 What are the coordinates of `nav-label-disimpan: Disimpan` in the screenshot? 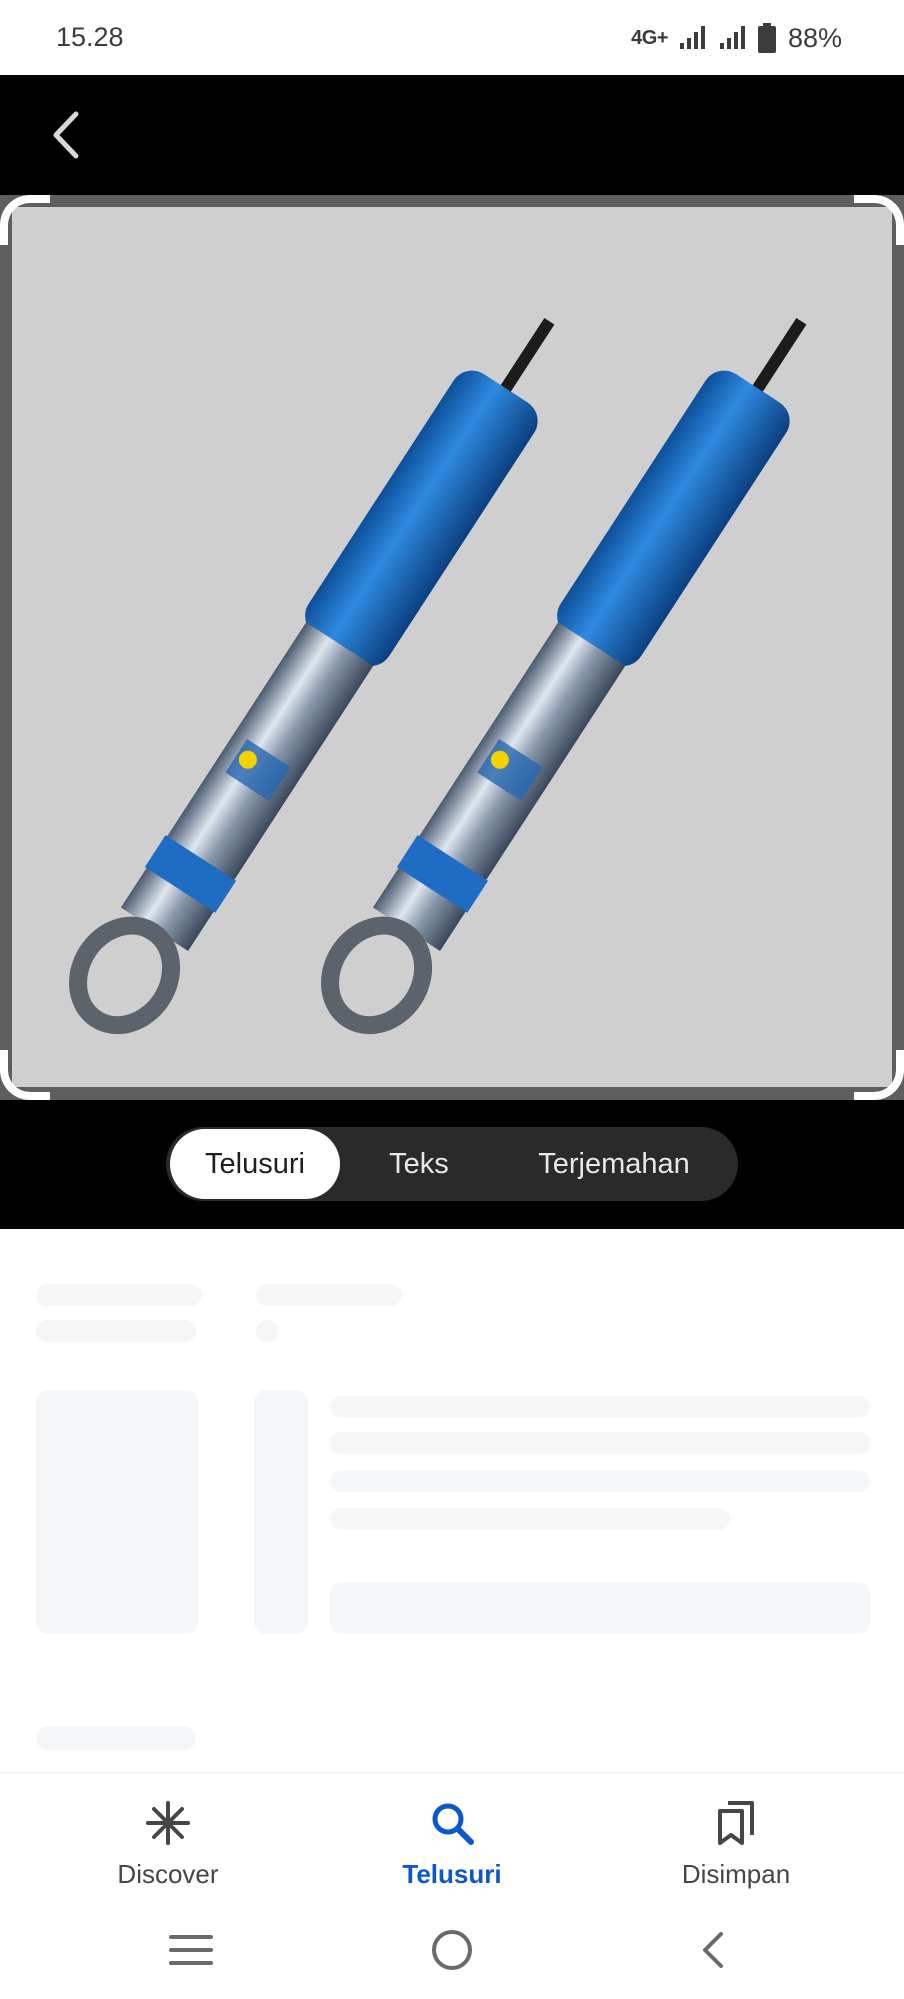 It's located at (736, 1874).